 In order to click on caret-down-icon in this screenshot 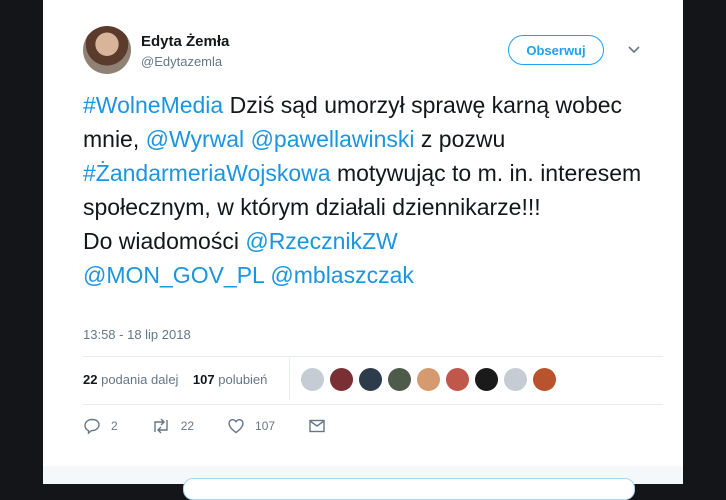, I will do `click(634, 49)`.